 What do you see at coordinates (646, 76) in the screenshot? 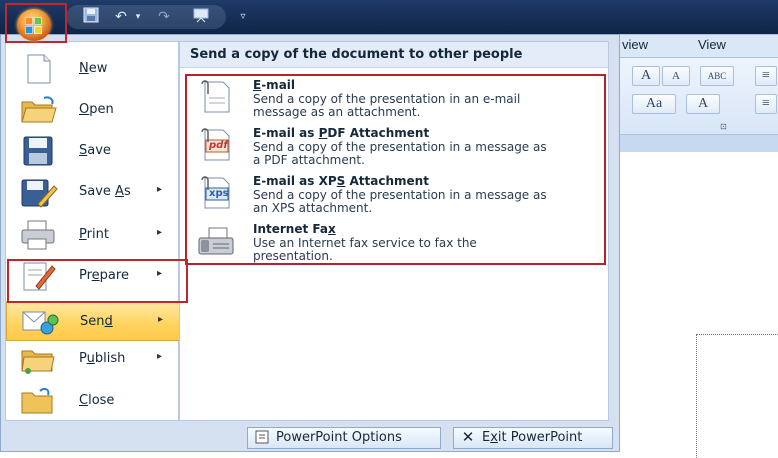
I see `grow-font-button: A` at bounding box center [646, 76].